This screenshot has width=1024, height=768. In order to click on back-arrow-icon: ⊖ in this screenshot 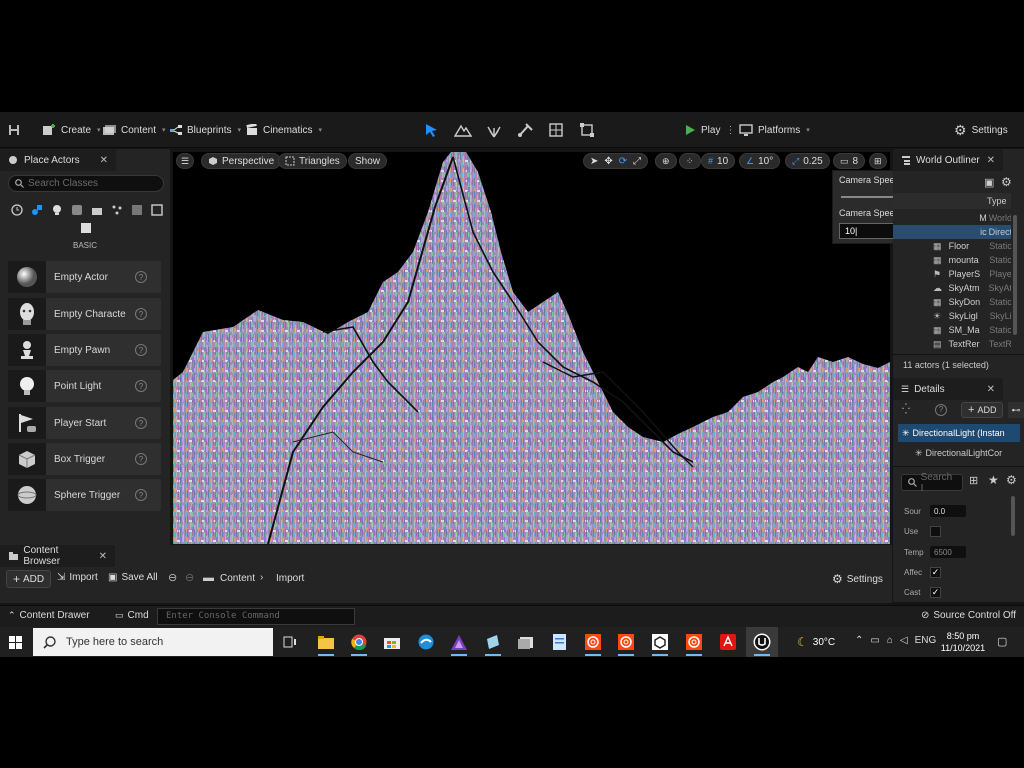, I will do `click(172, 577)`.